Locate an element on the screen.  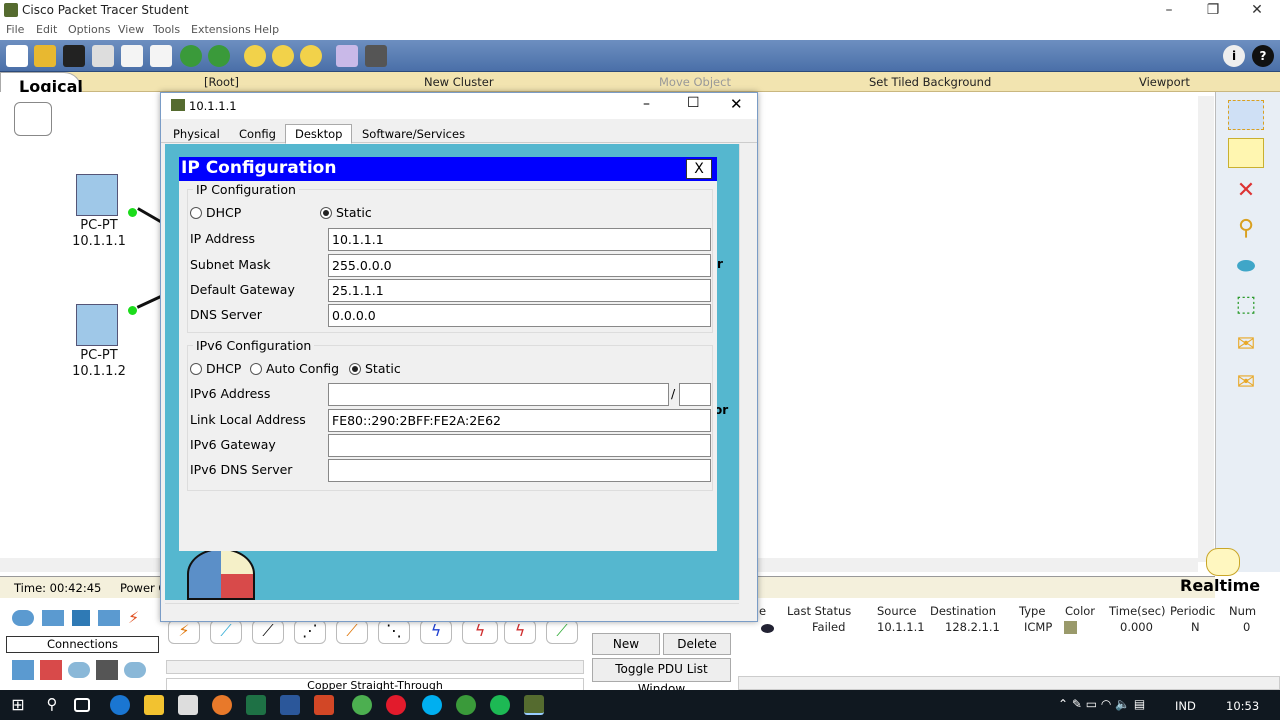
menu-view: View is located at coordinates (131, 29).